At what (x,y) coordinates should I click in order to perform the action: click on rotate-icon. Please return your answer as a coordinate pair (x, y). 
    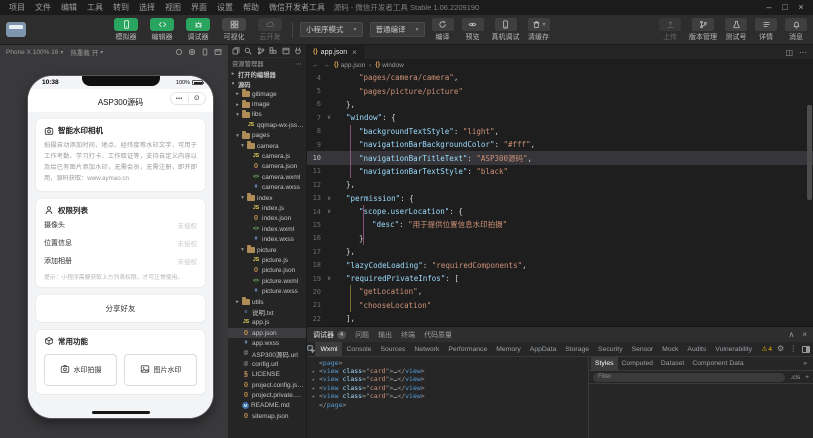
    Looking at the image, I should click on (179, 52).